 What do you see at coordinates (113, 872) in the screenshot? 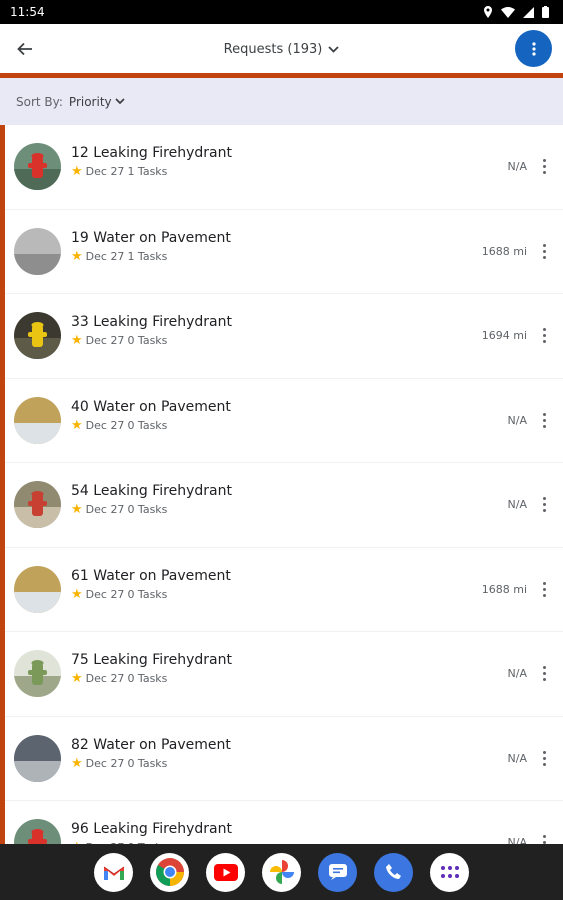
I see `gmail-app-icon` at bounding box center [113, 872].